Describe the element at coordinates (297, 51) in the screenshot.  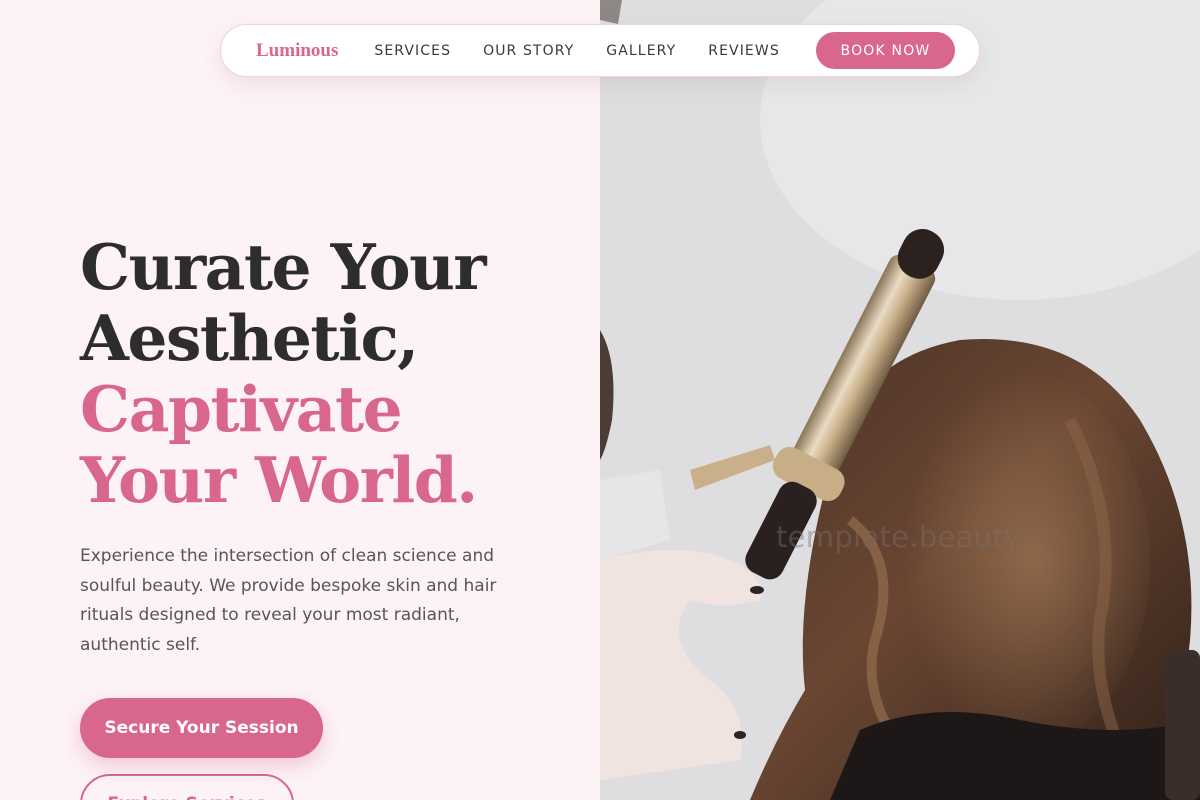
I see `logo: Luminous` at that location.